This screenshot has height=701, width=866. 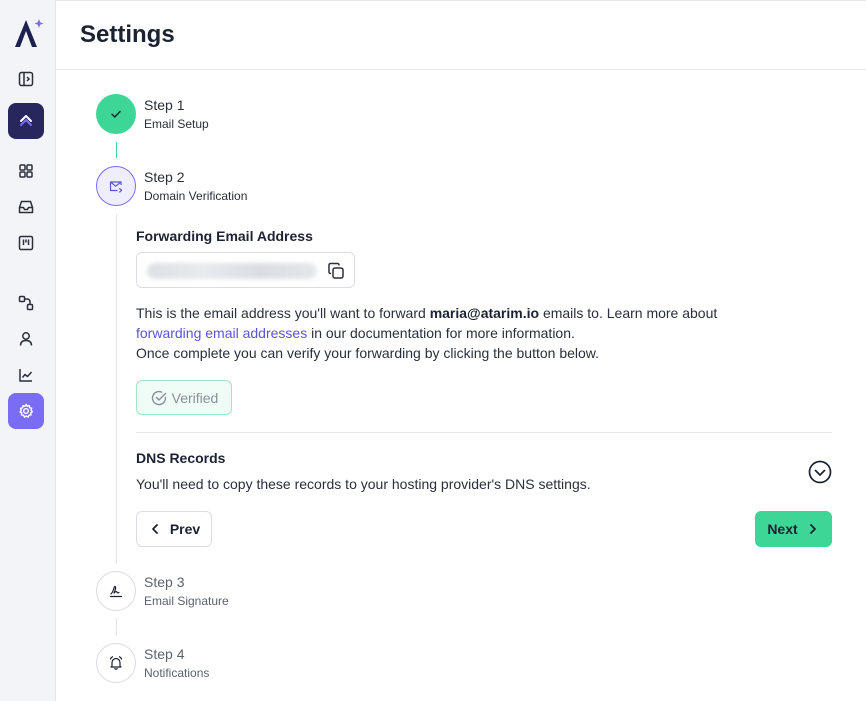 What do you see at coordinates (164, 582) in the screenshot?
I see `step-3-title: Step 3` at bounding box center [164, 582].